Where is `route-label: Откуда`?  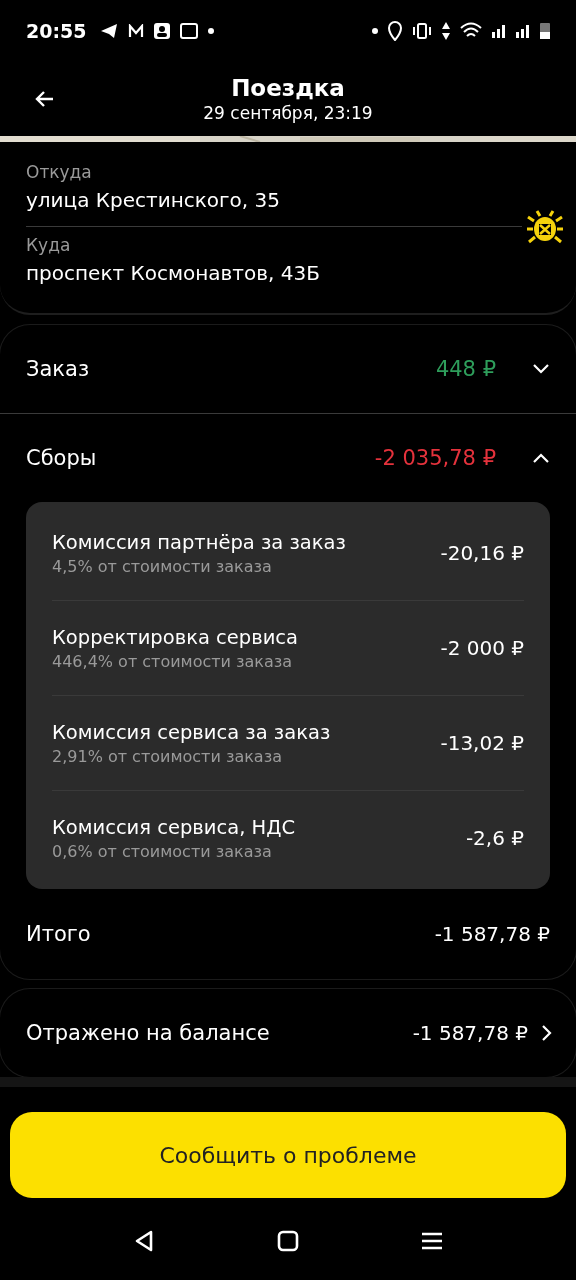 route-label: Откуда is located at coordinates (59, 172).